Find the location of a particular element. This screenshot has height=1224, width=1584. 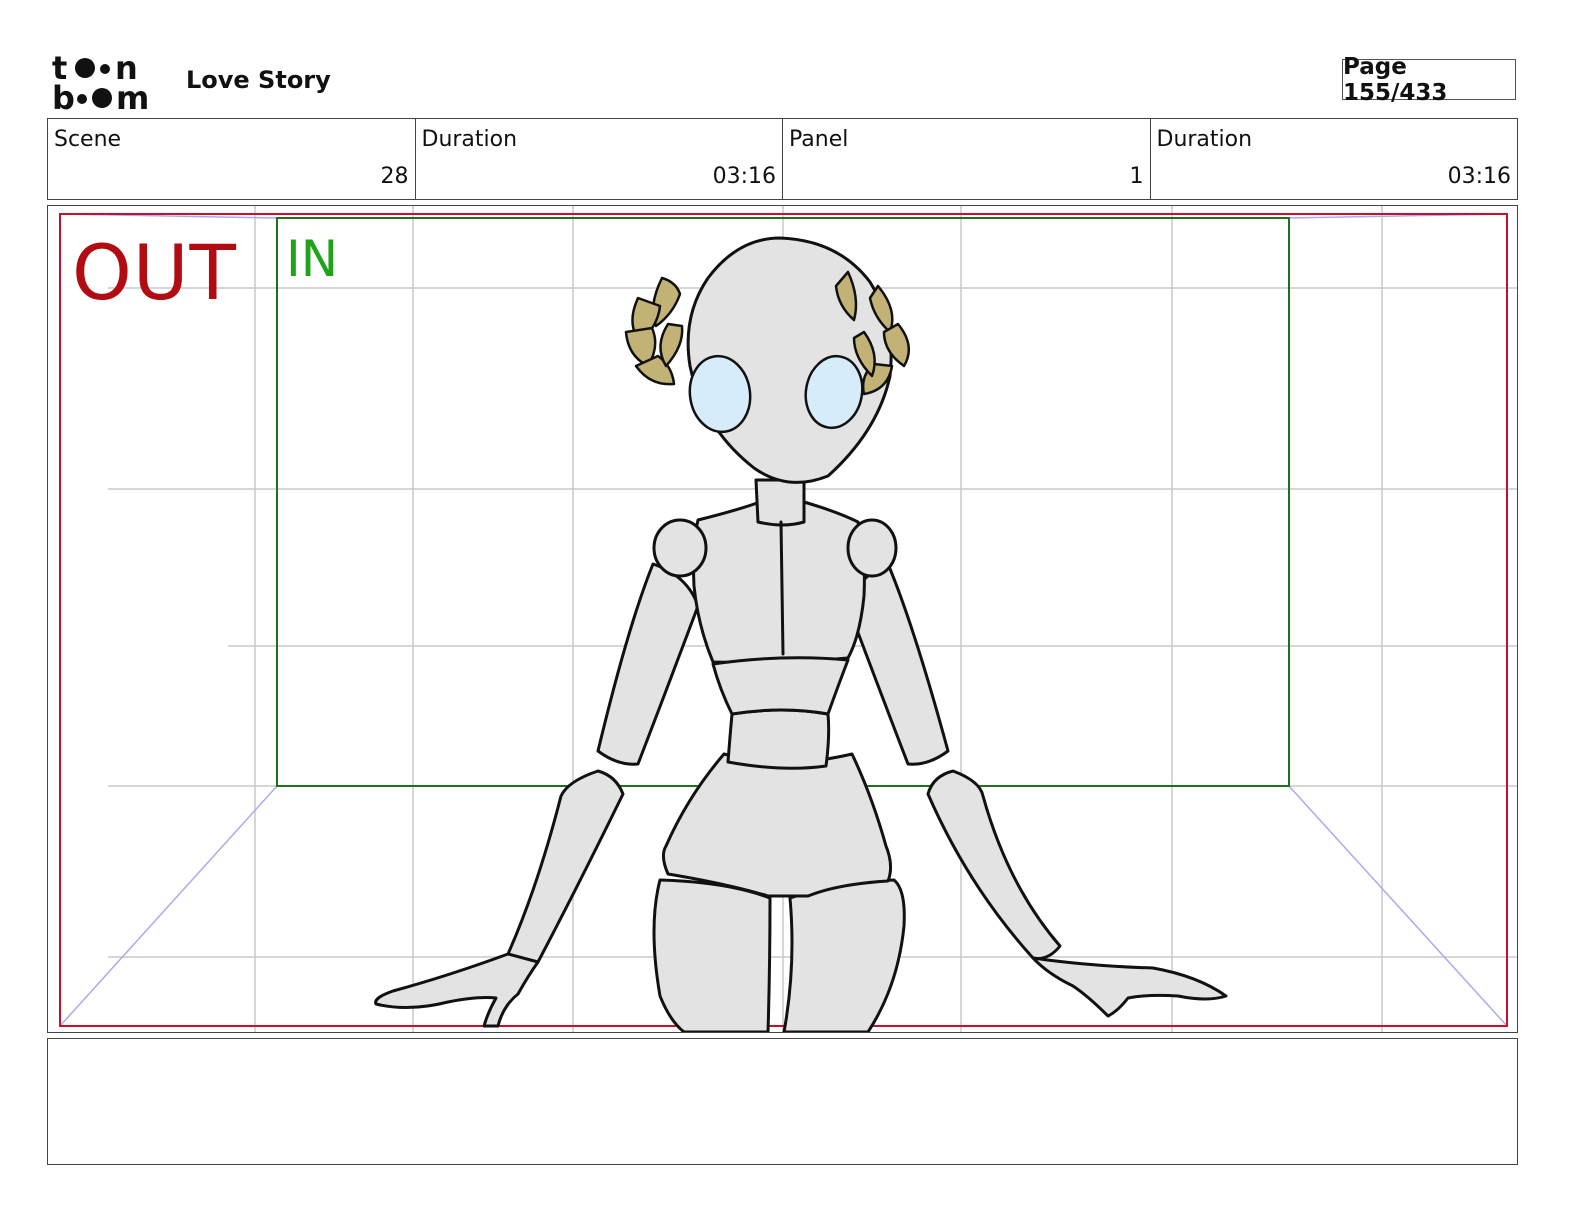

page-indicator: Page 155/433 is located at coordinates (1429, 80).